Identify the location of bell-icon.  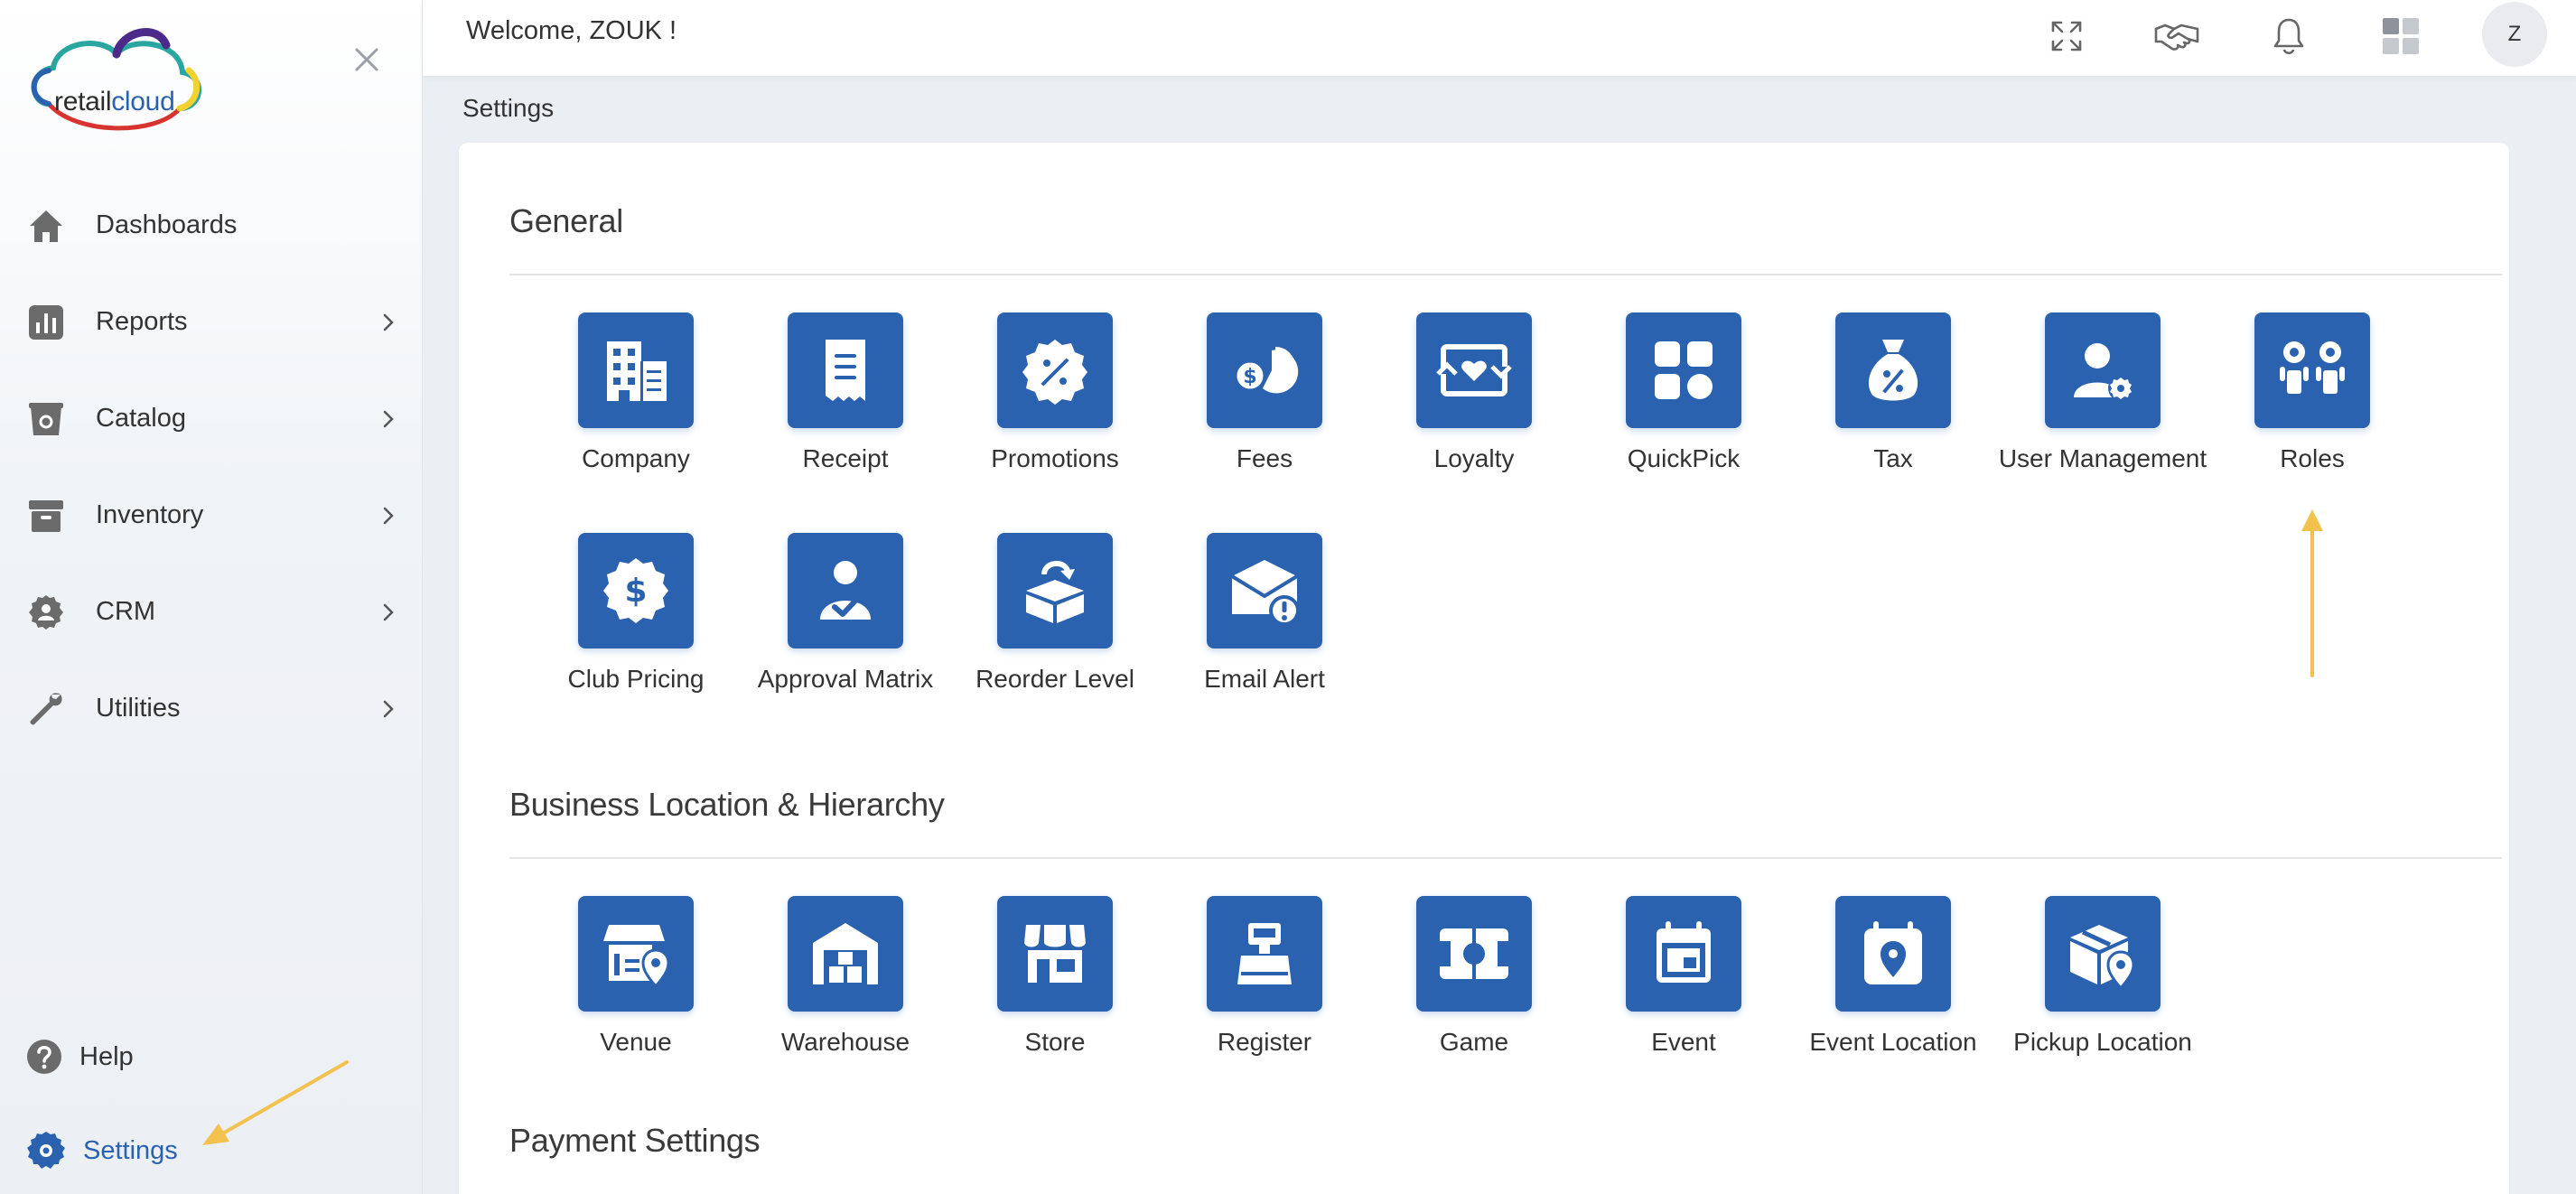
(2289, 36).